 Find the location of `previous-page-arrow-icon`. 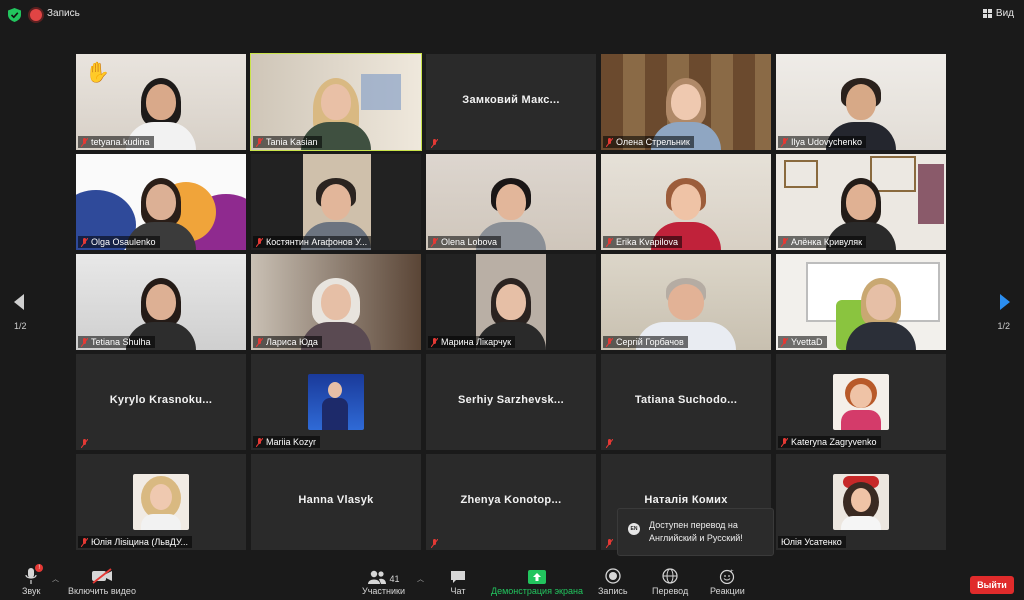

previous-page-arrow-icon is located at coordinates (19, 302).